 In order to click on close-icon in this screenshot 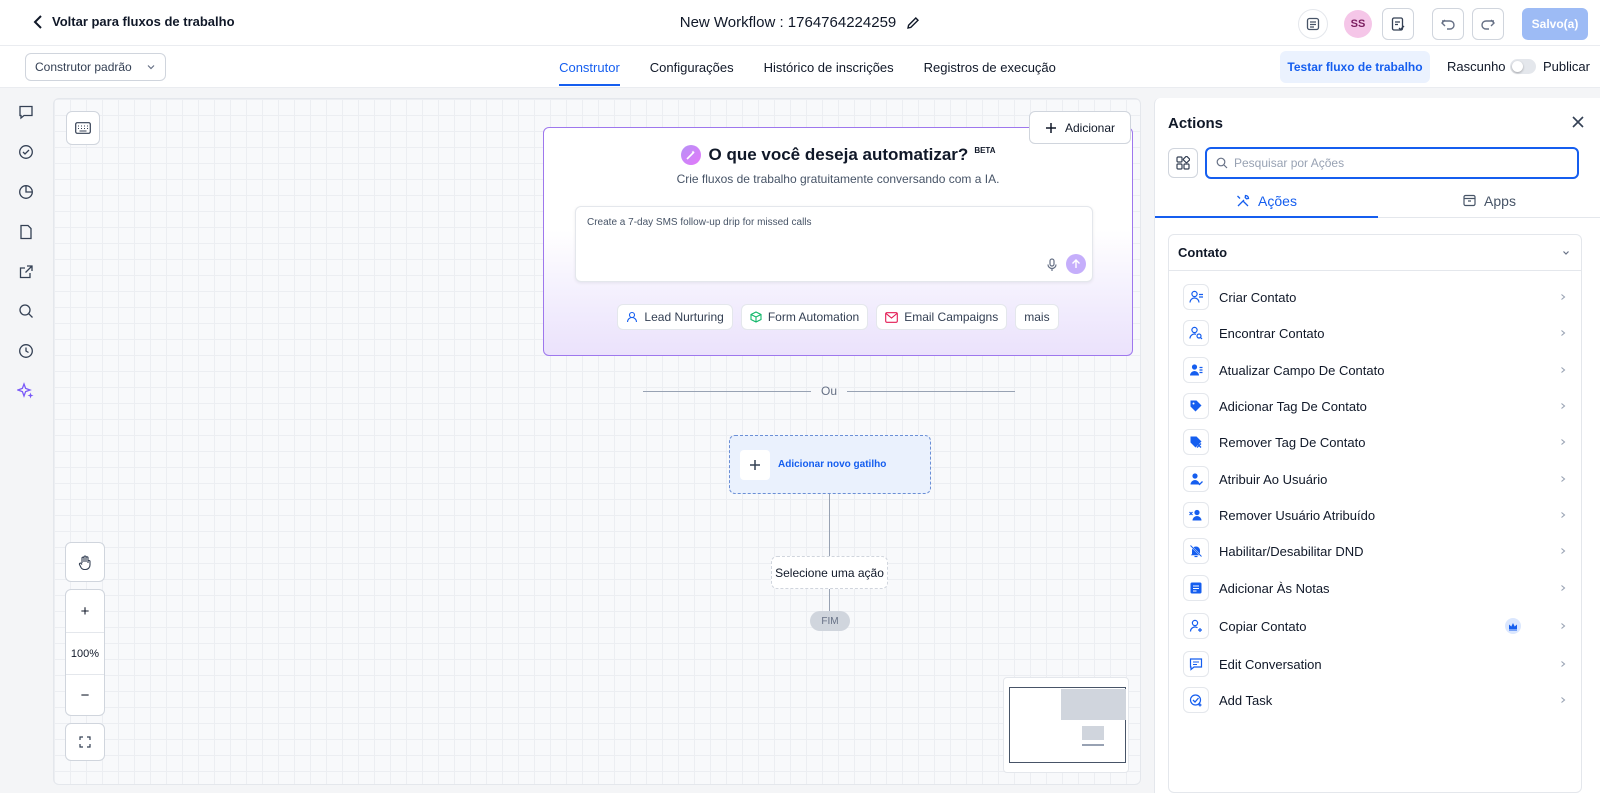, I will do `click(1578, 122)`.